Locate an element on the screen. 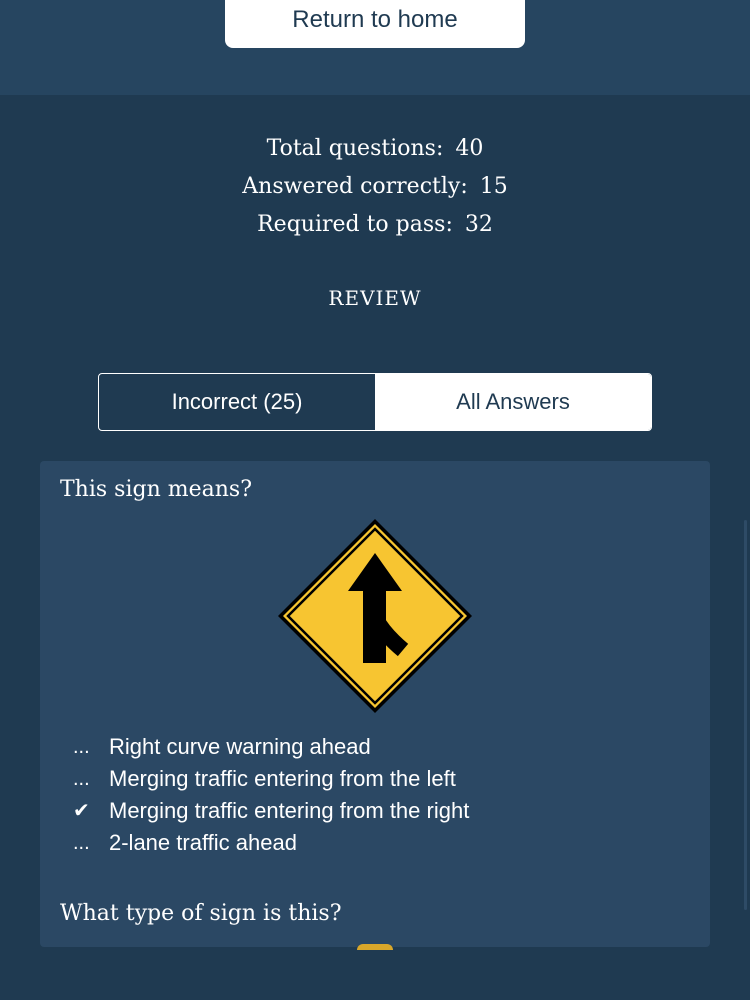 The height and width of the screenshot is (1000, 750). checkmark-icon: ✔ is located at coordinates (81, 811).